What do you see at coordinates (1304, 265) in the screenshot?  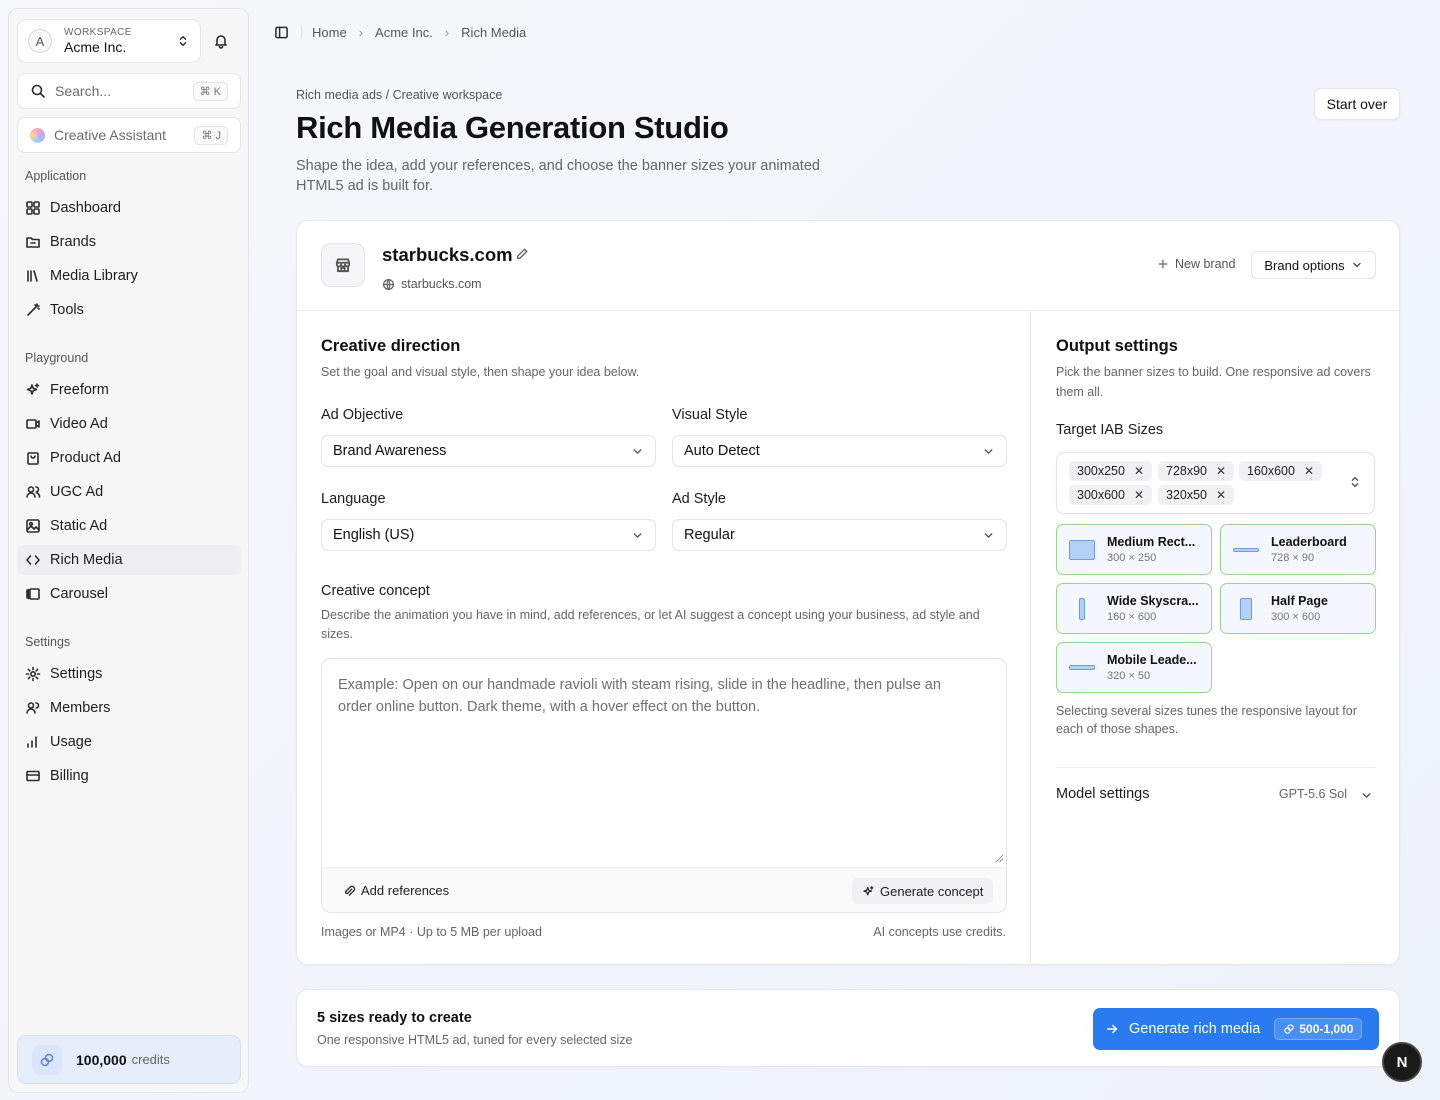 I see `brand-options-label: Brand options` at bounding box center [1304, 265].